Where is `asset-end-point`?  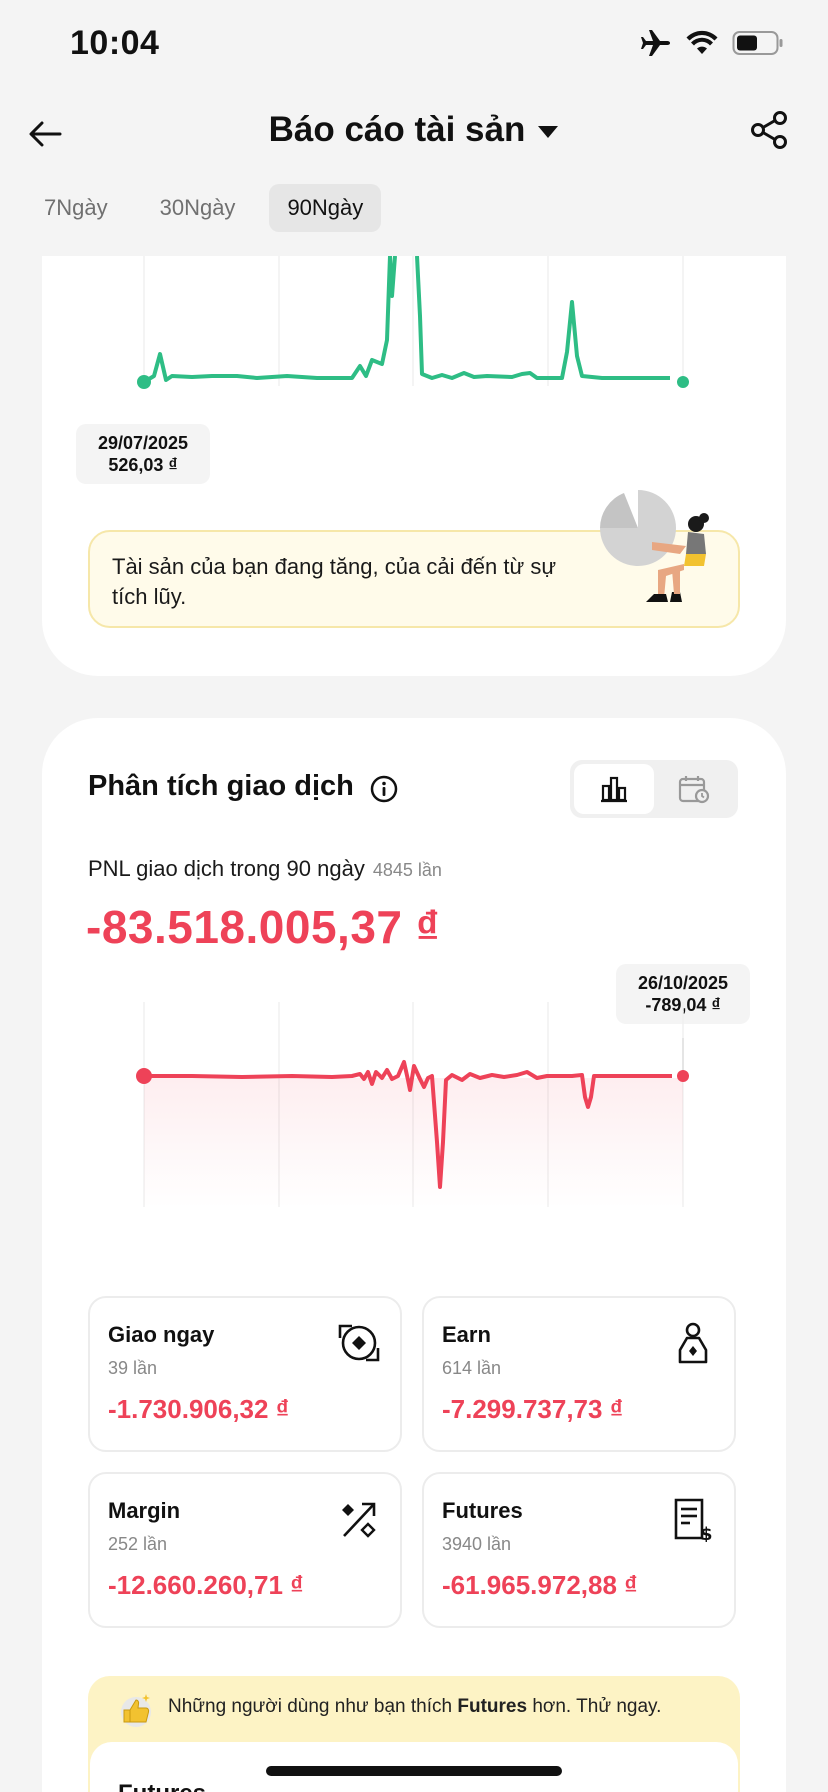 asset-end-point is located at coordinates (683, 382).